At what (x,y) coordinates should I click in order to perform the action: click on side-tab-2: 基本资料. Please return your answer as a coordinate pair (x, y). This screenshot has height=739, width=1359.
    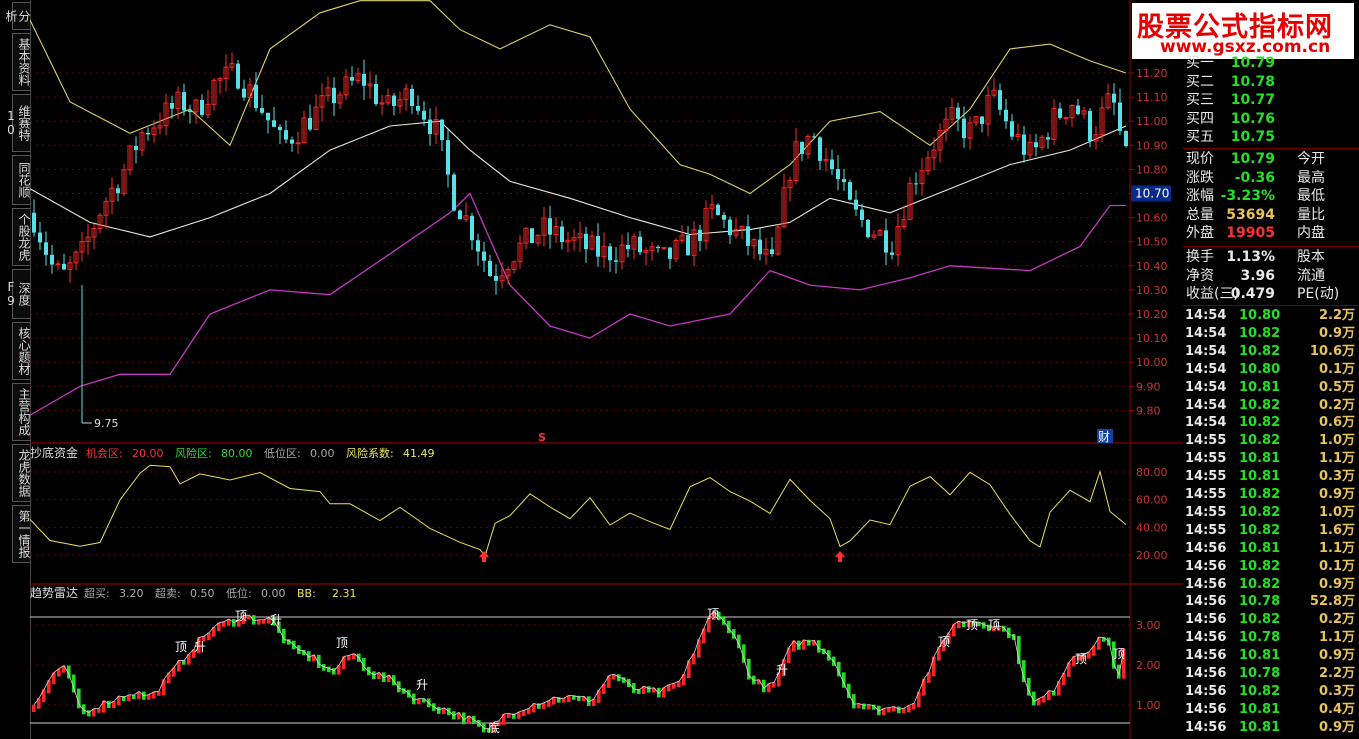
    Looking at the image, I should click on (21, 62).